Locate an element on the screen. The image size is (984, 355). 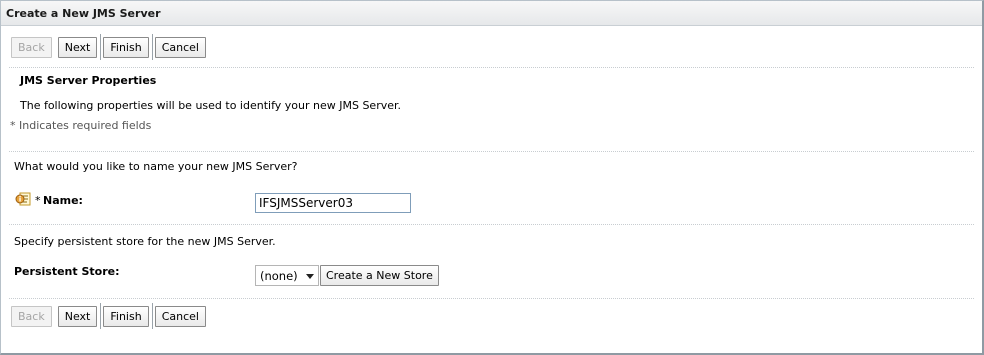
section-title: JMS Server Properties is located at coordinates (88, 80).